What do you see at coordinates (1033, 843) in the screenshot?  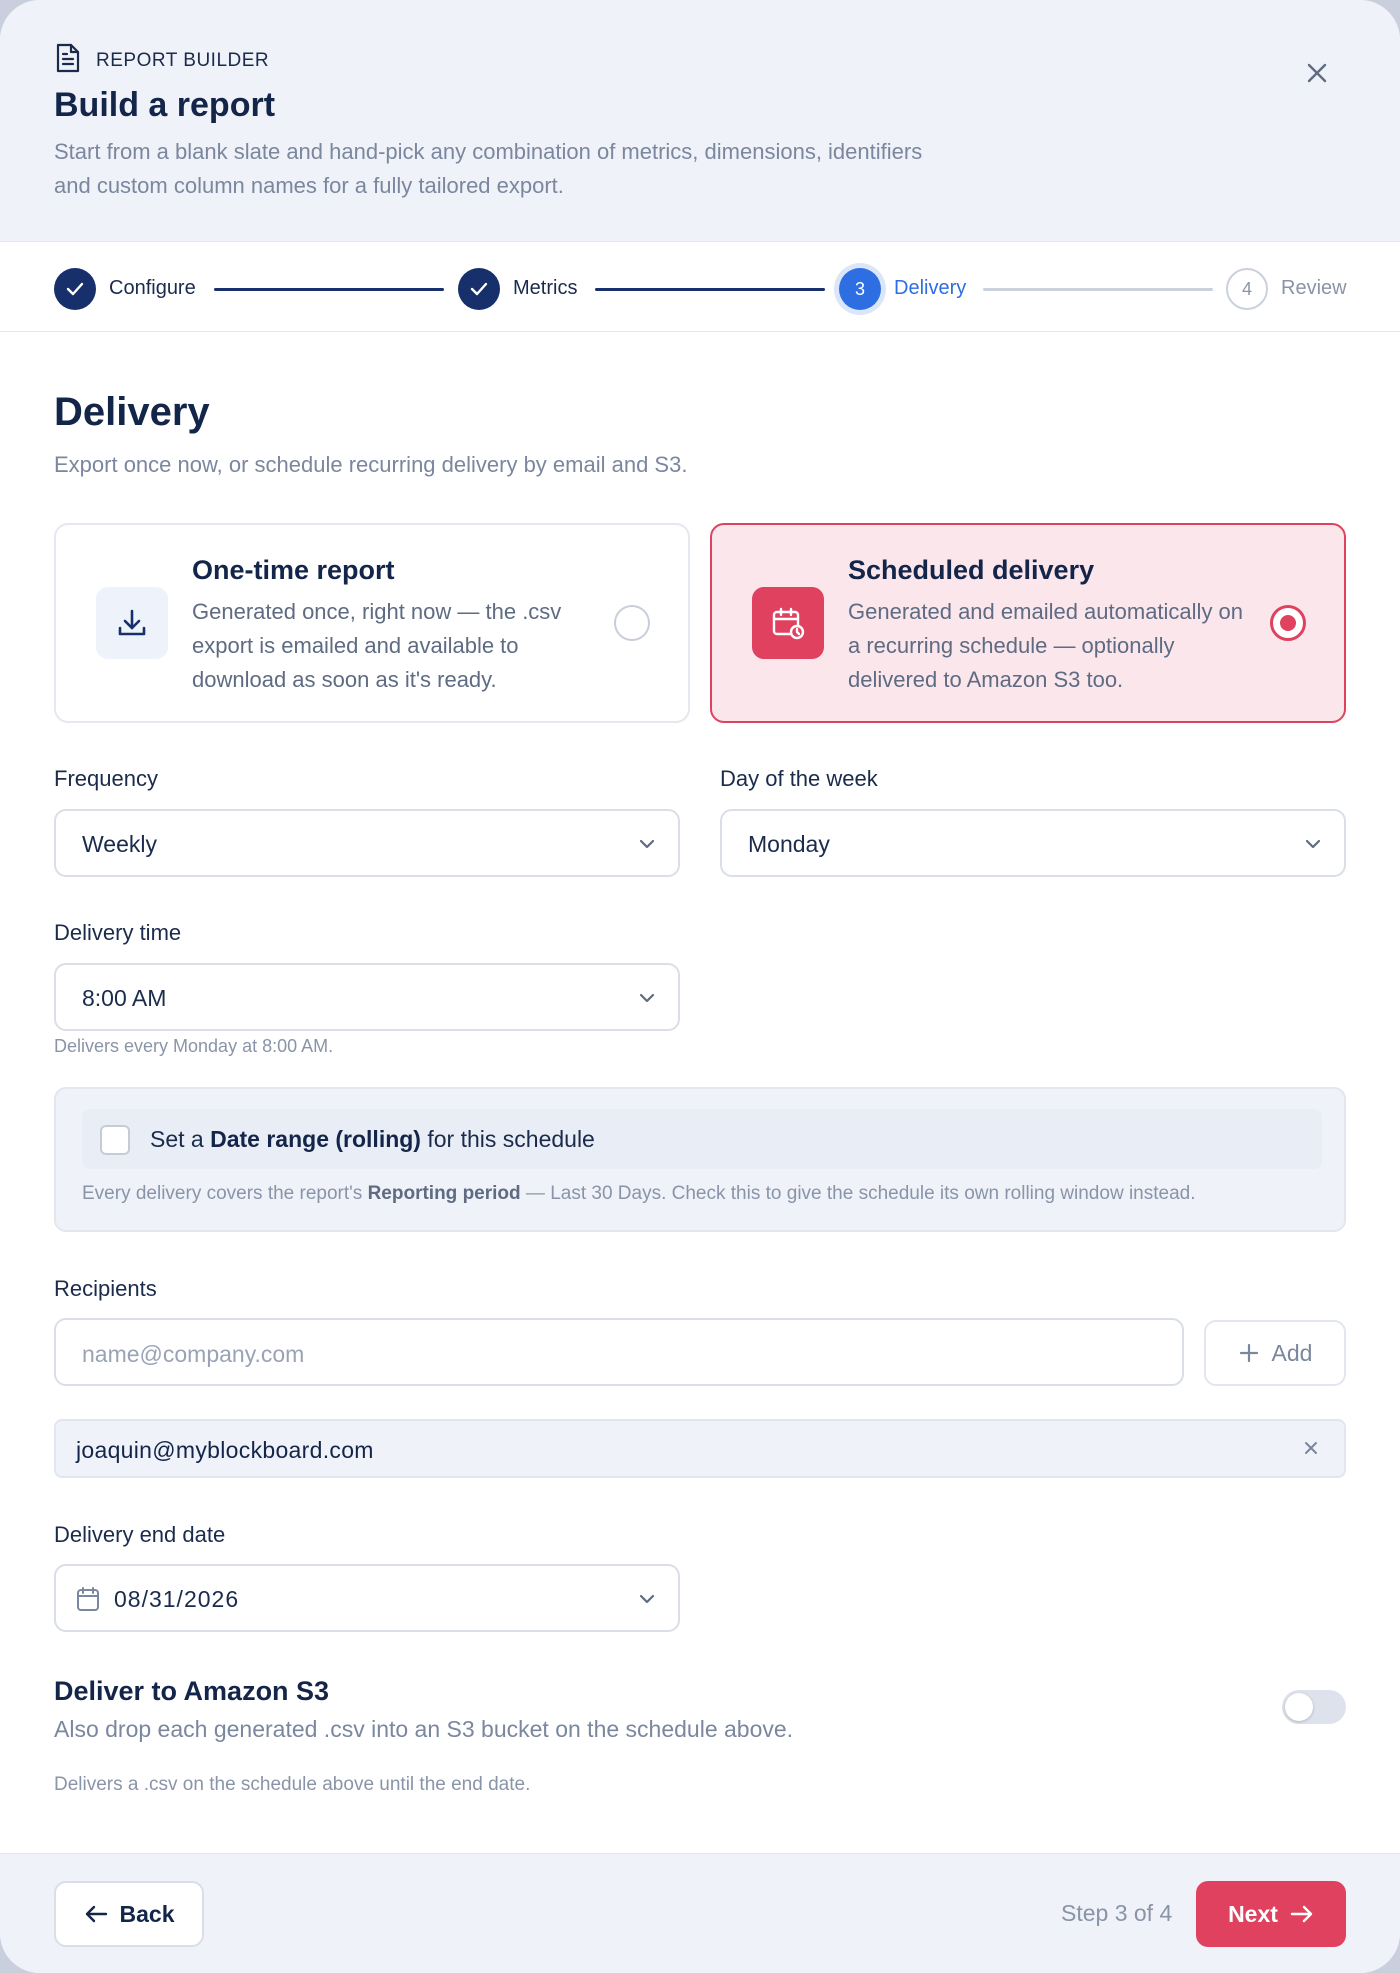 I see `day-of-week-select: Monday` at bounding box center [1033, 843].